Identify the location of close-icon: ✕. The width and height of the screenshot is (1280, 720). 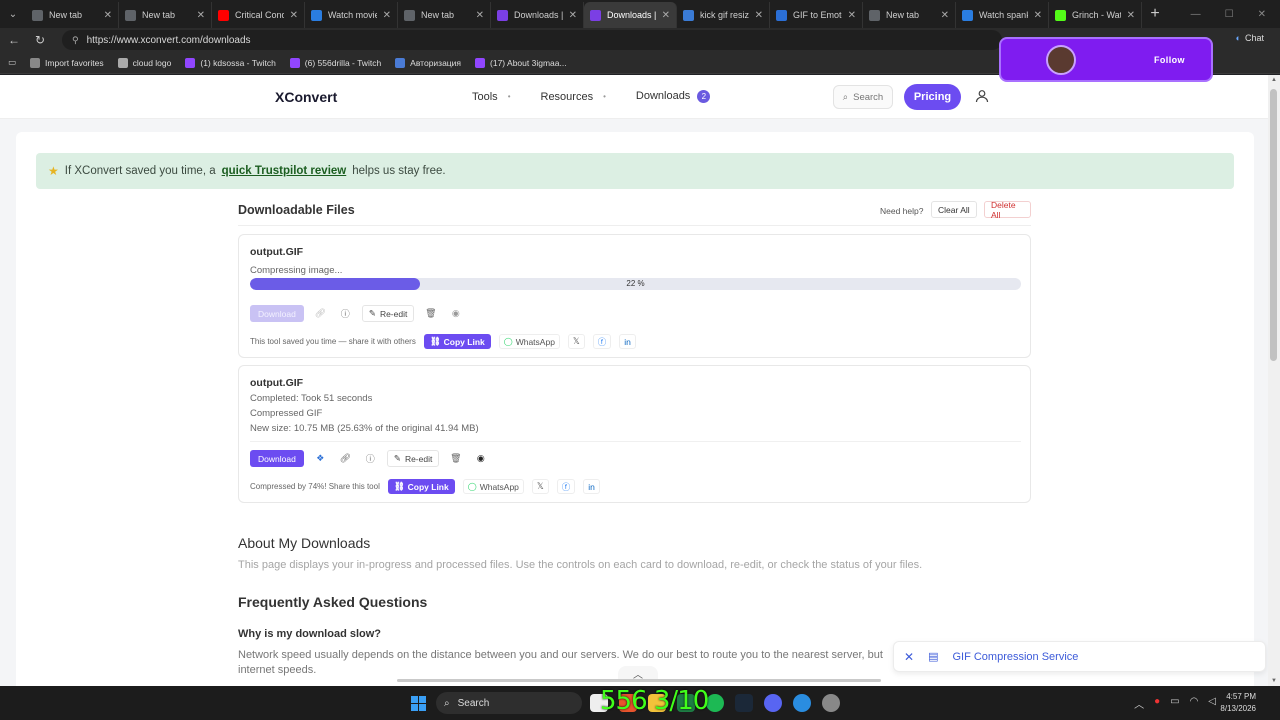
(909, 657).